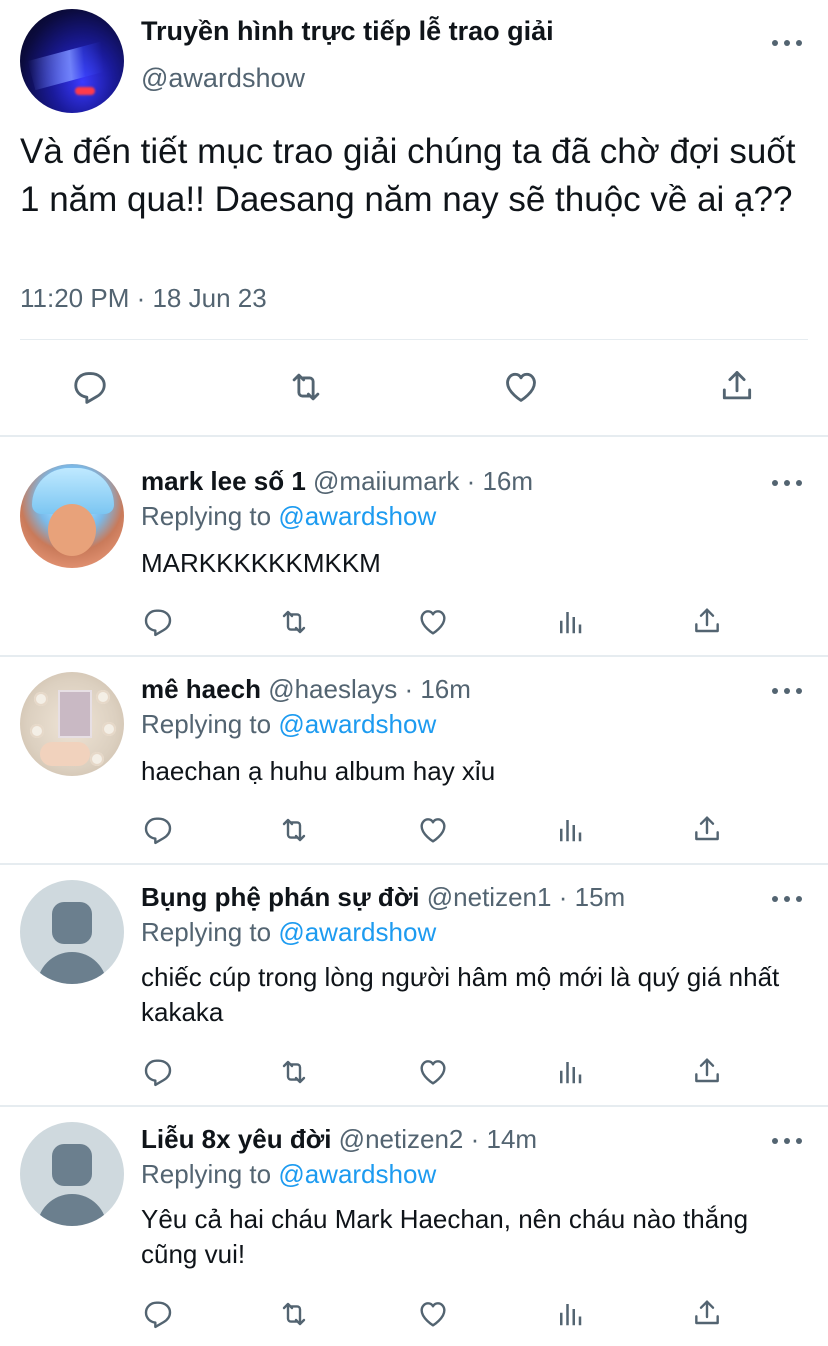 Image resolution: width=828 pixels, height=1346 pixels. Describe the element at coordinates (236, 1139) in the screenshot. I see `reply-display-name: Liễu 8x yêu đời` at that location.